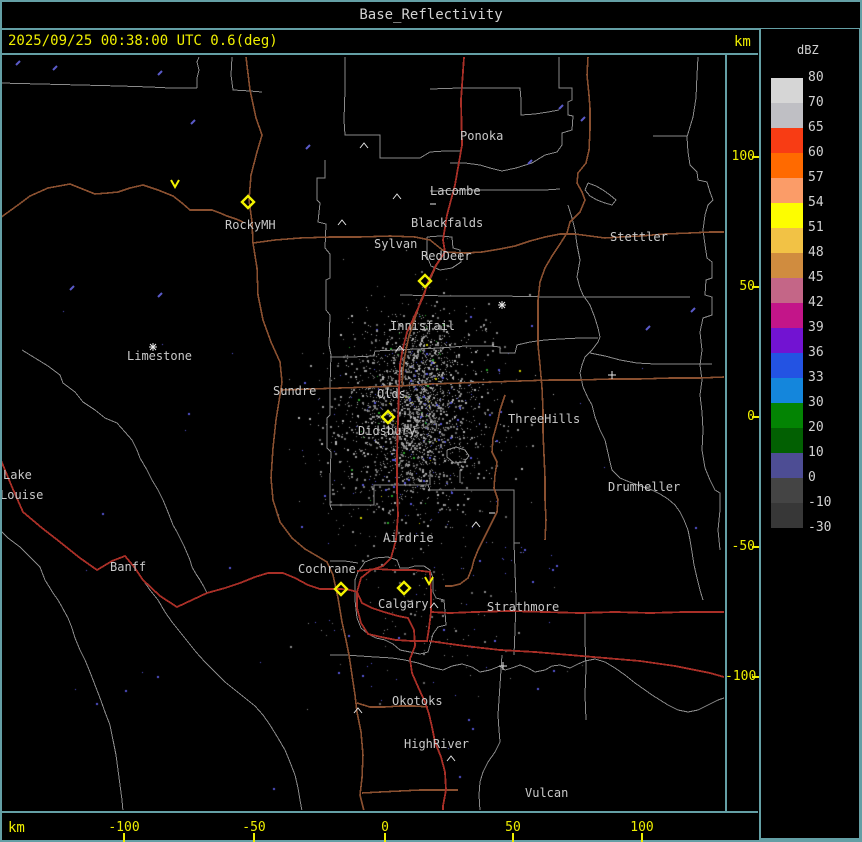  Describe the element at coordinates (742, 42) in the screenshot. I see `right-axis-unit-label: km` at that location.